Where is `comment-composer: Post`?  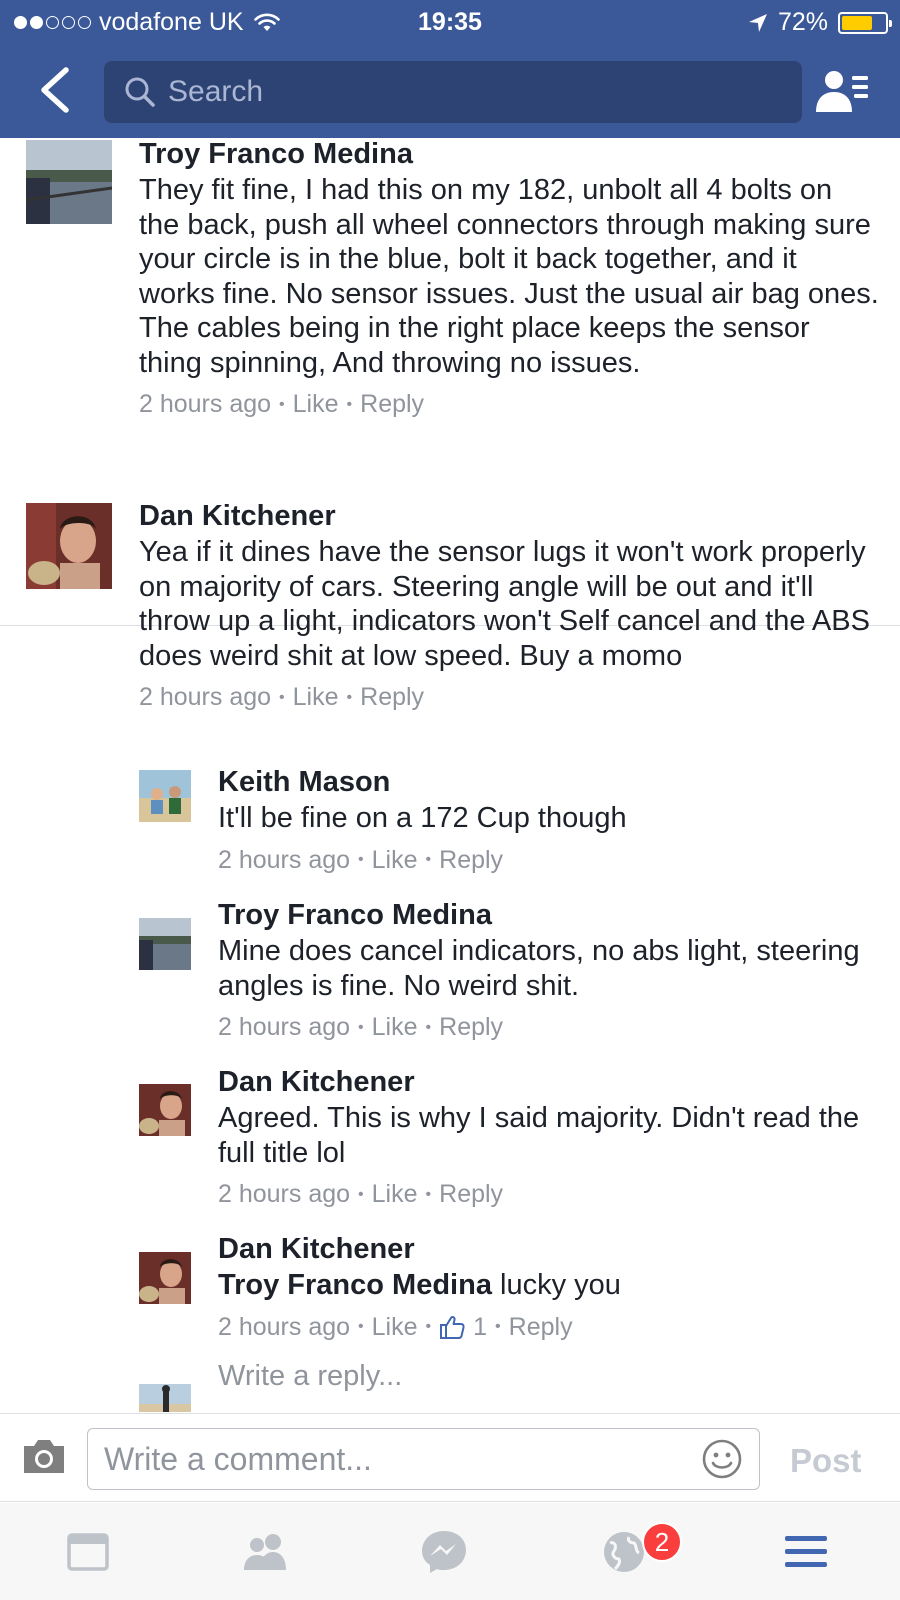
comment-composer: Post is located at coordinates (450, 1457).